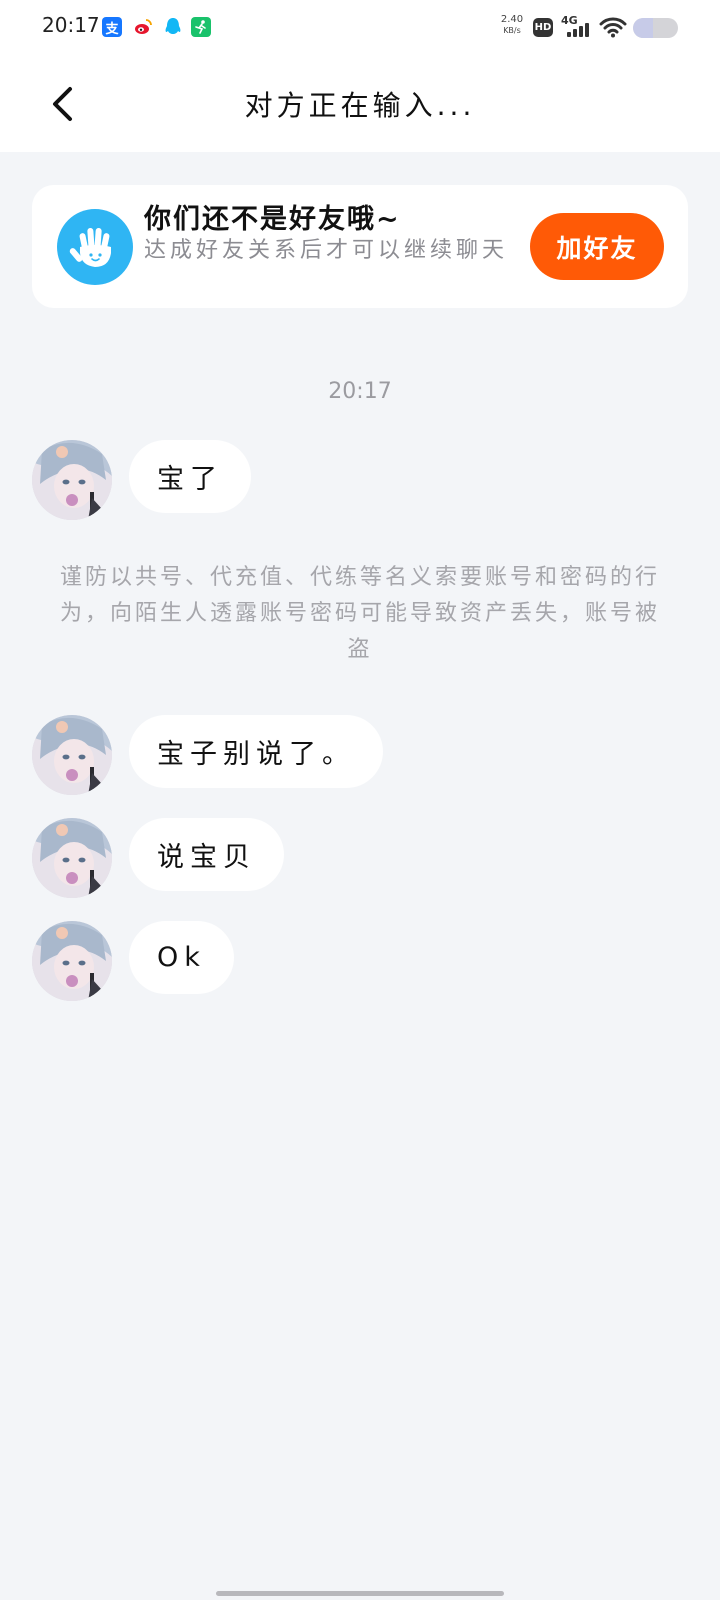 Image resolution: width=720 pixels, height=1600 pixels. I want to click on network-speed-unit: KB/s, so click(512, 30).